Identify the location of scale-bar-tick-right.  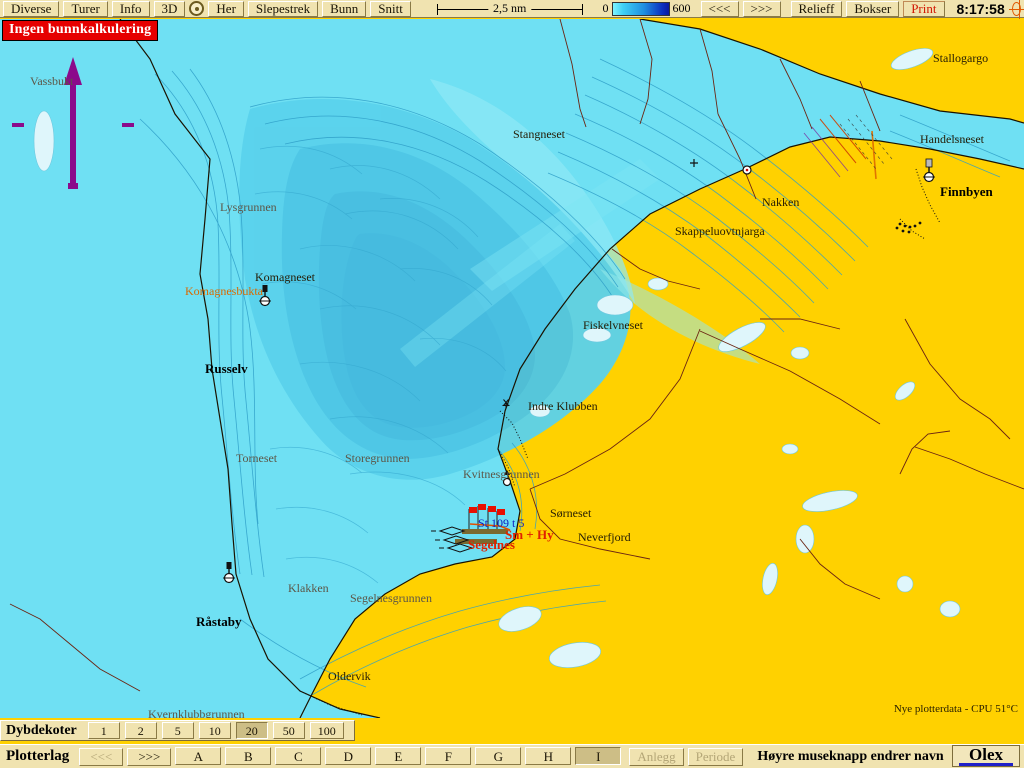
(582, 9).